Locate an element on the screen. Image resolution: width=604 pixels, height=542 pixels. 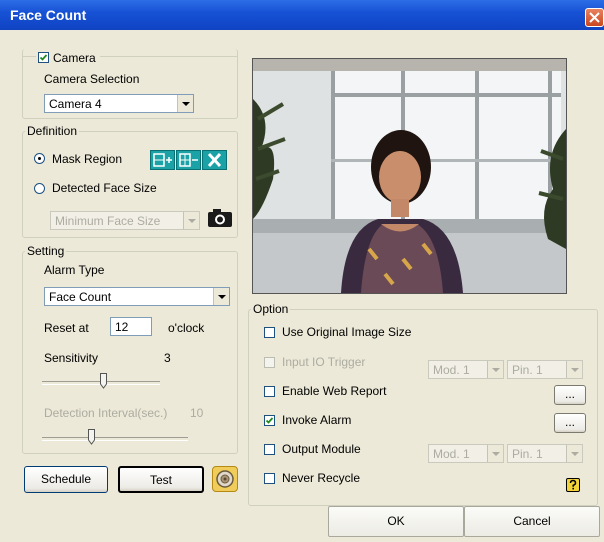
face-size-select: Minimum Face Size is located at coordinates (125, 220).